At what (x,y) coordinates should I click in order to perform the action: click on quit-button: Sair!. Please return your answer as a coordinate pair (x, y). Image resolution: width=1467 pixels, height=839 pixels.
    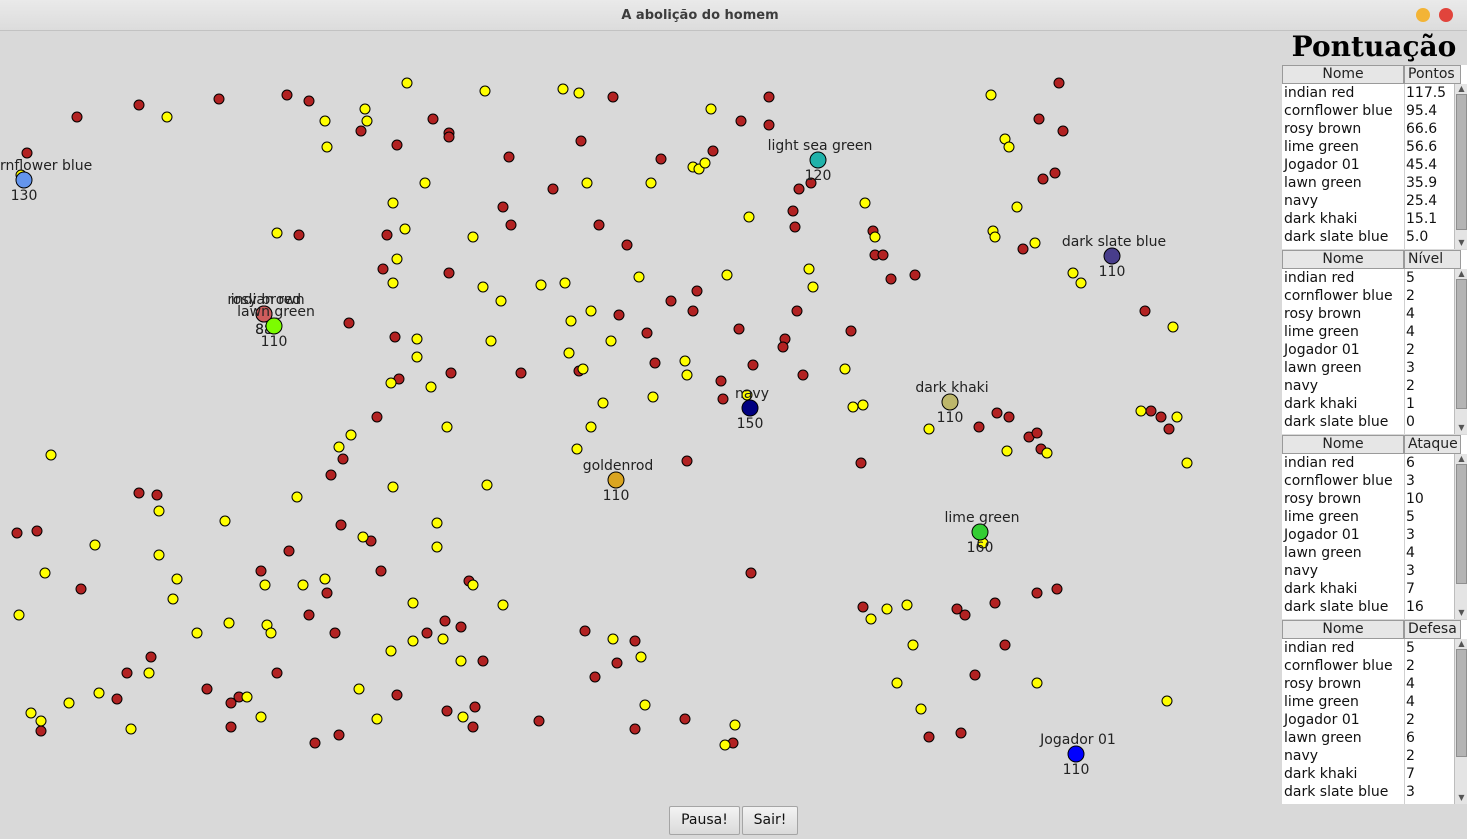
    Looking at the image, I should click on (770, 820).